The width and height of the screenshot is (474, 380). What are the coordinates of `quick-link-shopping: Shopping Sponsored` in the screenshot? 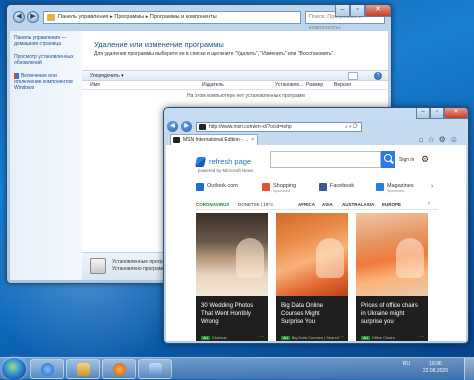 It's located at (279, 188).